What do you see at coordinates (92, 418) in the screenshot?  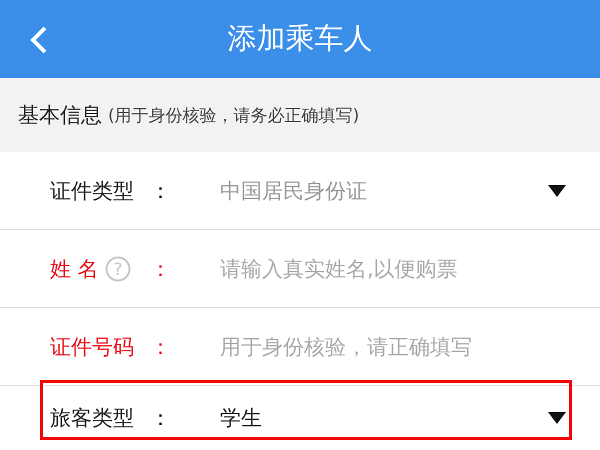 I see `field-label: 旅客类型` at bounding box center [92, 418].